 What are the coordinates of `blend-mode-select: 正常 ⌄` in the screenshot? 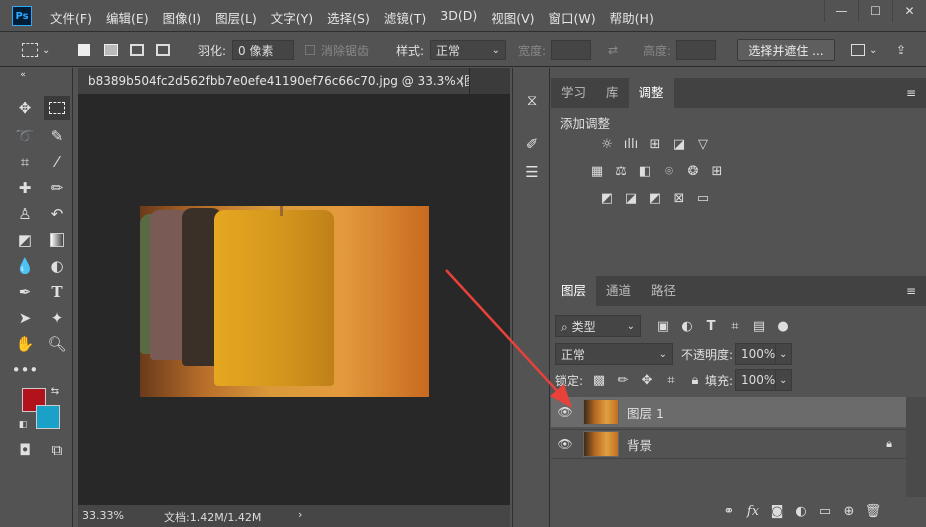 It's located at (614, 354).